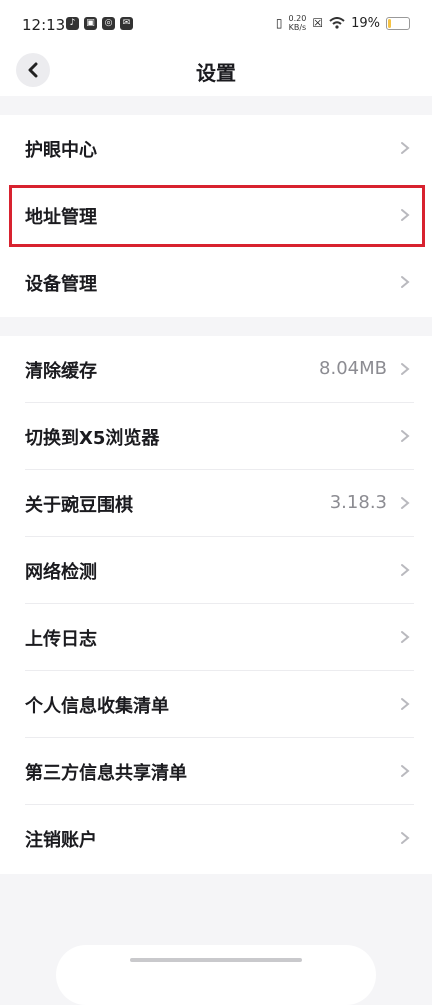 This screenshot has height=1005, width=432. Describe the element at coordinates (216, 436) in the screenshot. I see `row-switch-x5-browser: 切换到X5浏览器` at that location.